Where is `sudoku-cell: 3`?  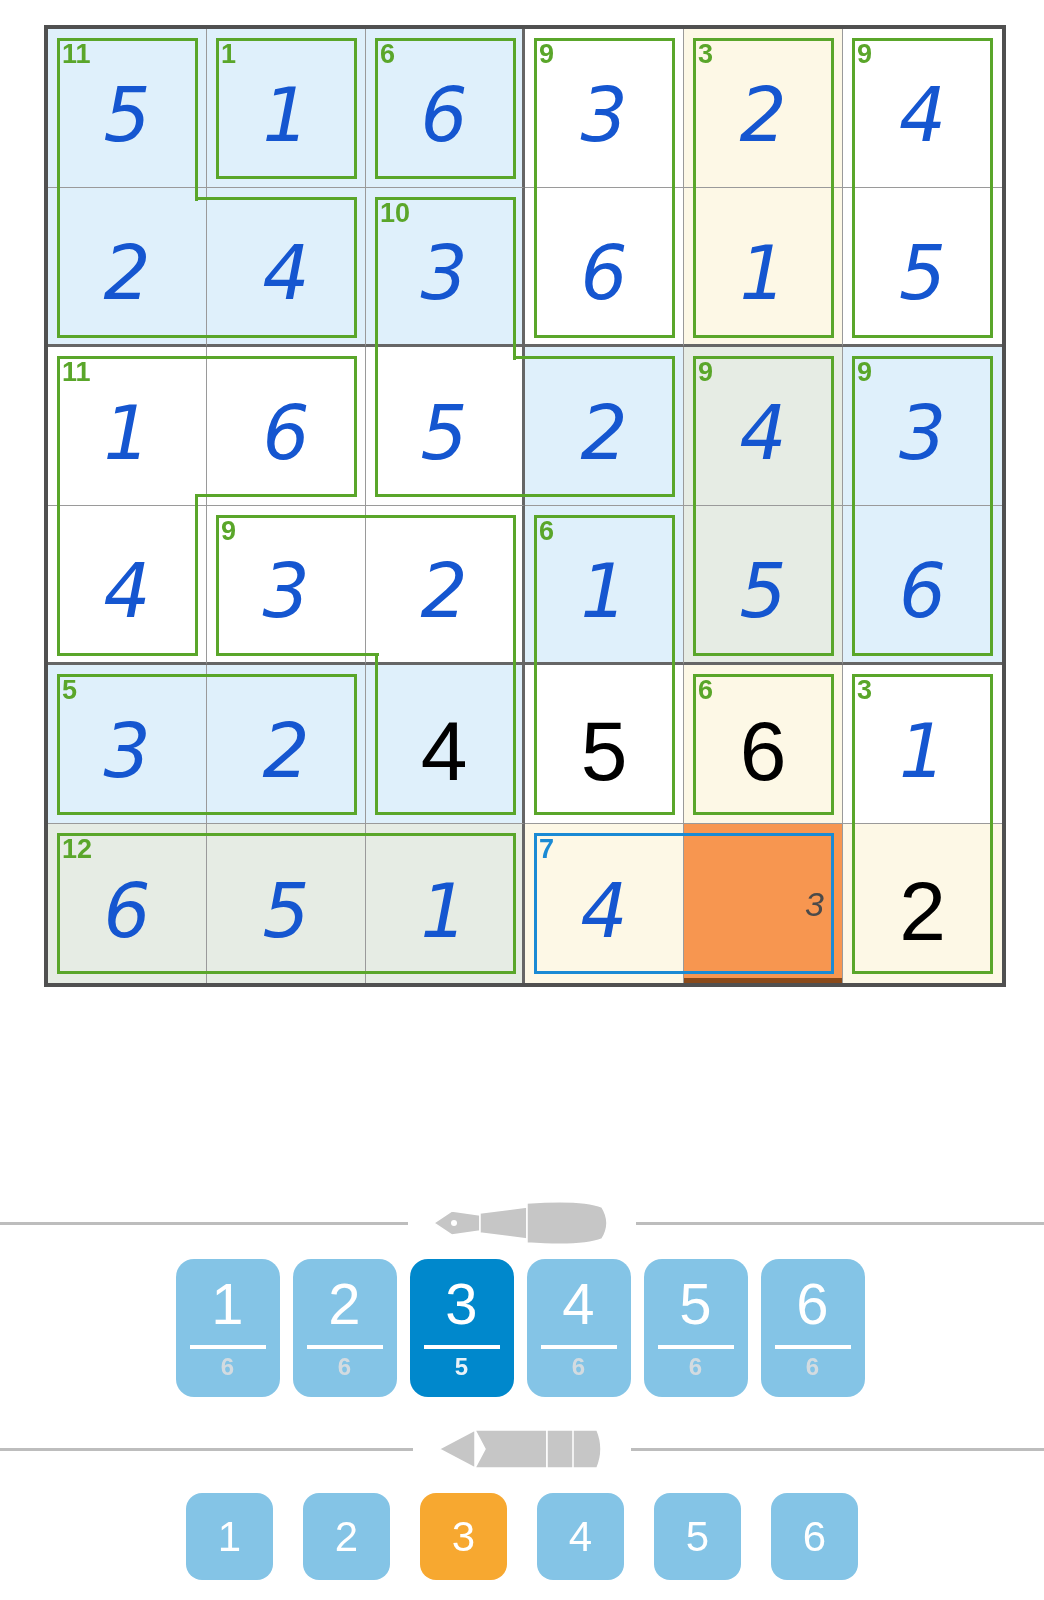 sudoku-cell: 3 is located at coordinates (763, 903).